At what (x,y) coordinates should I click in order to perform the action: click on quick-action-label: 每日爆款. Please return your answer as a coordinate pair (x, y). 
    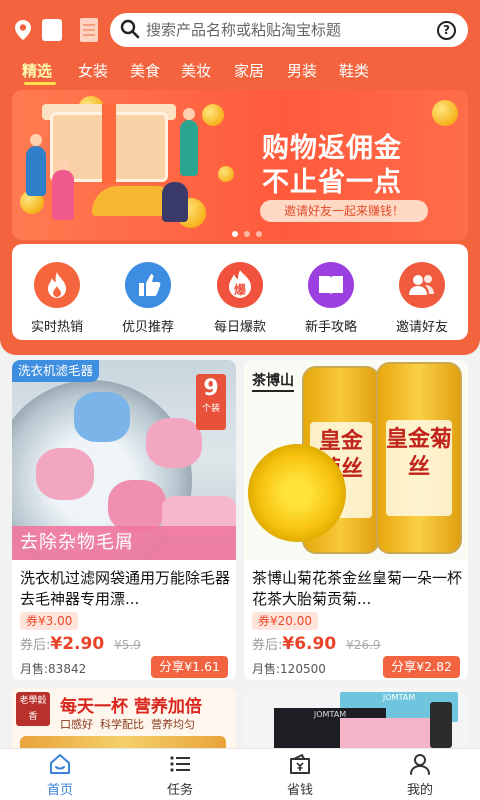
    Looking at the image, I should click on (239, 327).